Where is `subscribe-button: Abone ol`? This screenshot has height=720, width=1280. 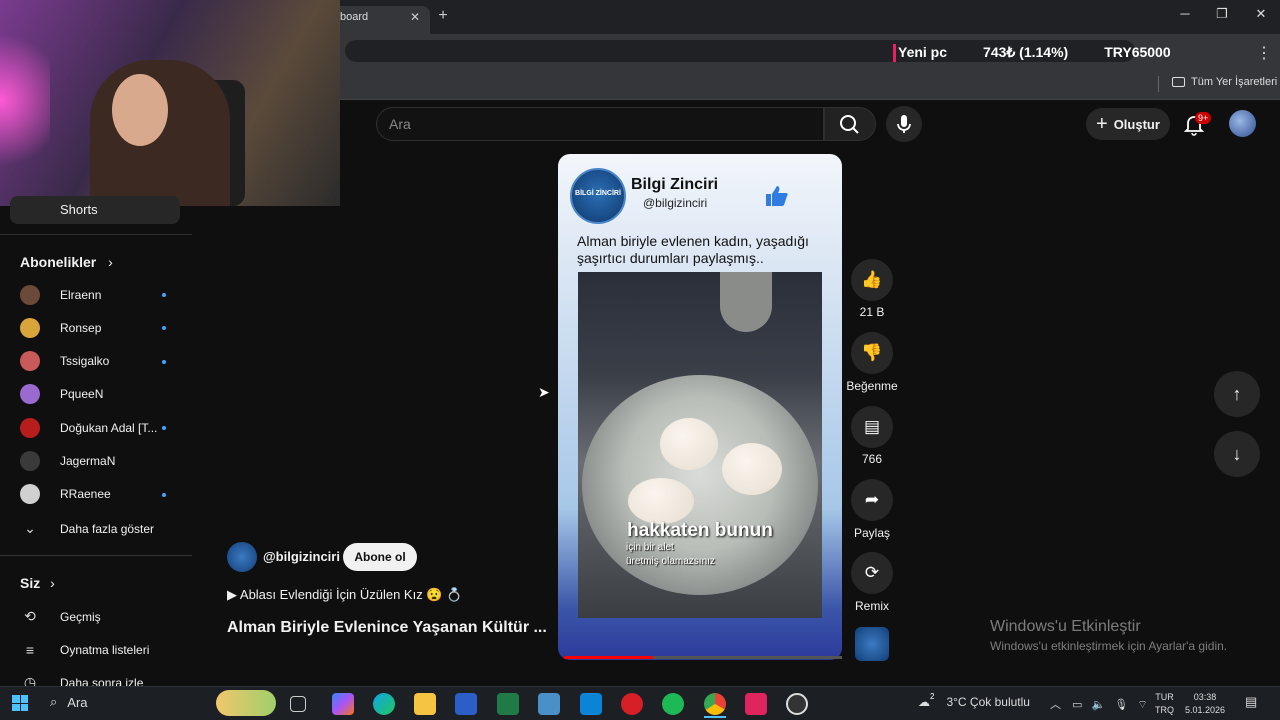
subscribe-button: Abone ol is located at coordinates (380, 557).